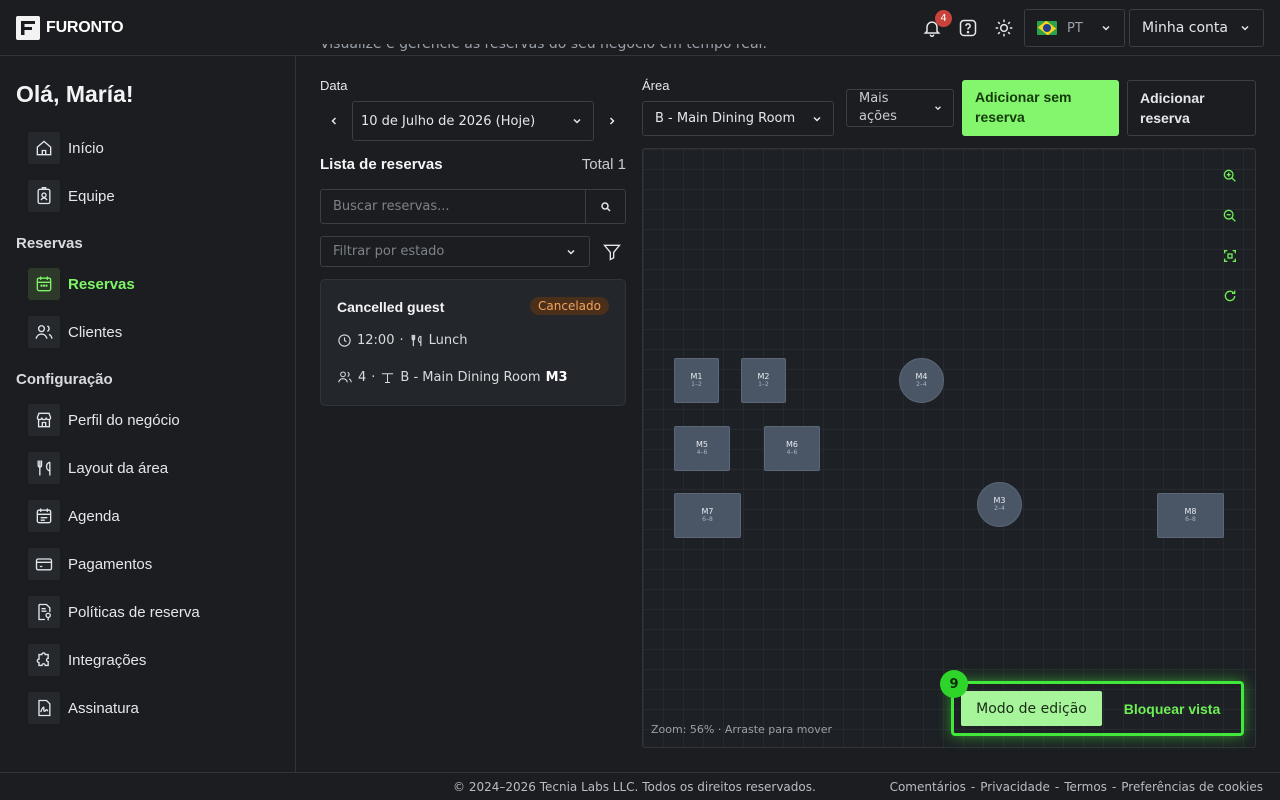  Describe the element at coordinates (107, 660) in the screenshot. I see `sidebar-item-label: Integrações` at that location.